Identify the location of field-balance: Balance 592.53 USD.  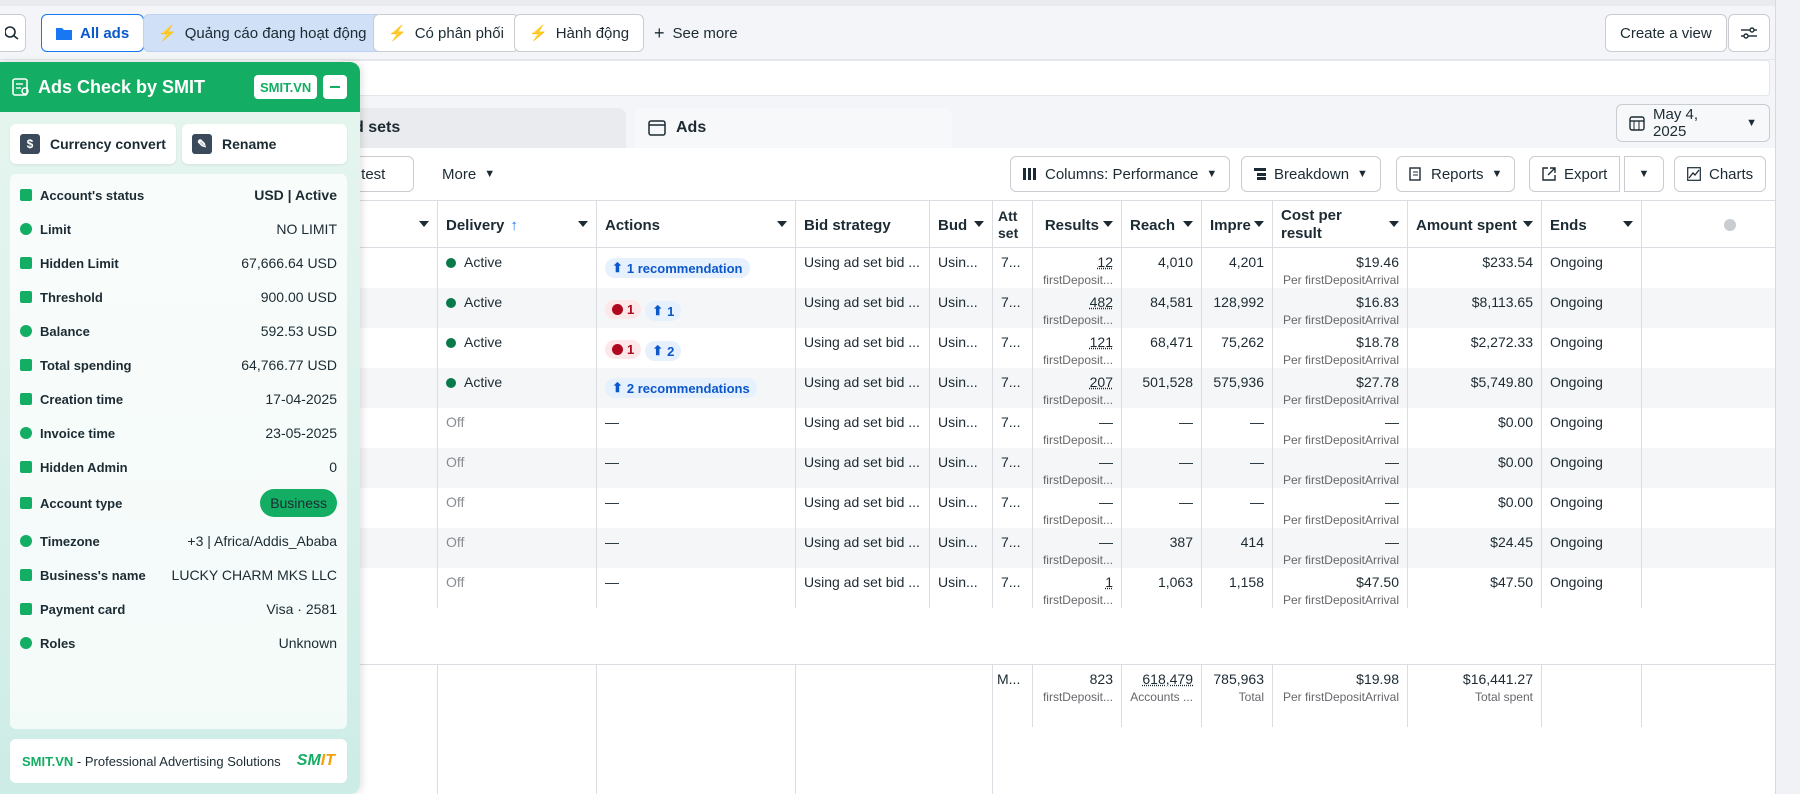
(178, 331).